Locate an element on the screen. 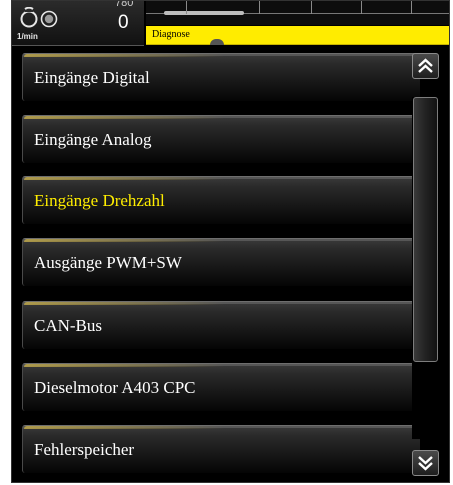 The height and width of the screenshot is (485, 453). scroll-up-button is located at coordinates (425, 66).